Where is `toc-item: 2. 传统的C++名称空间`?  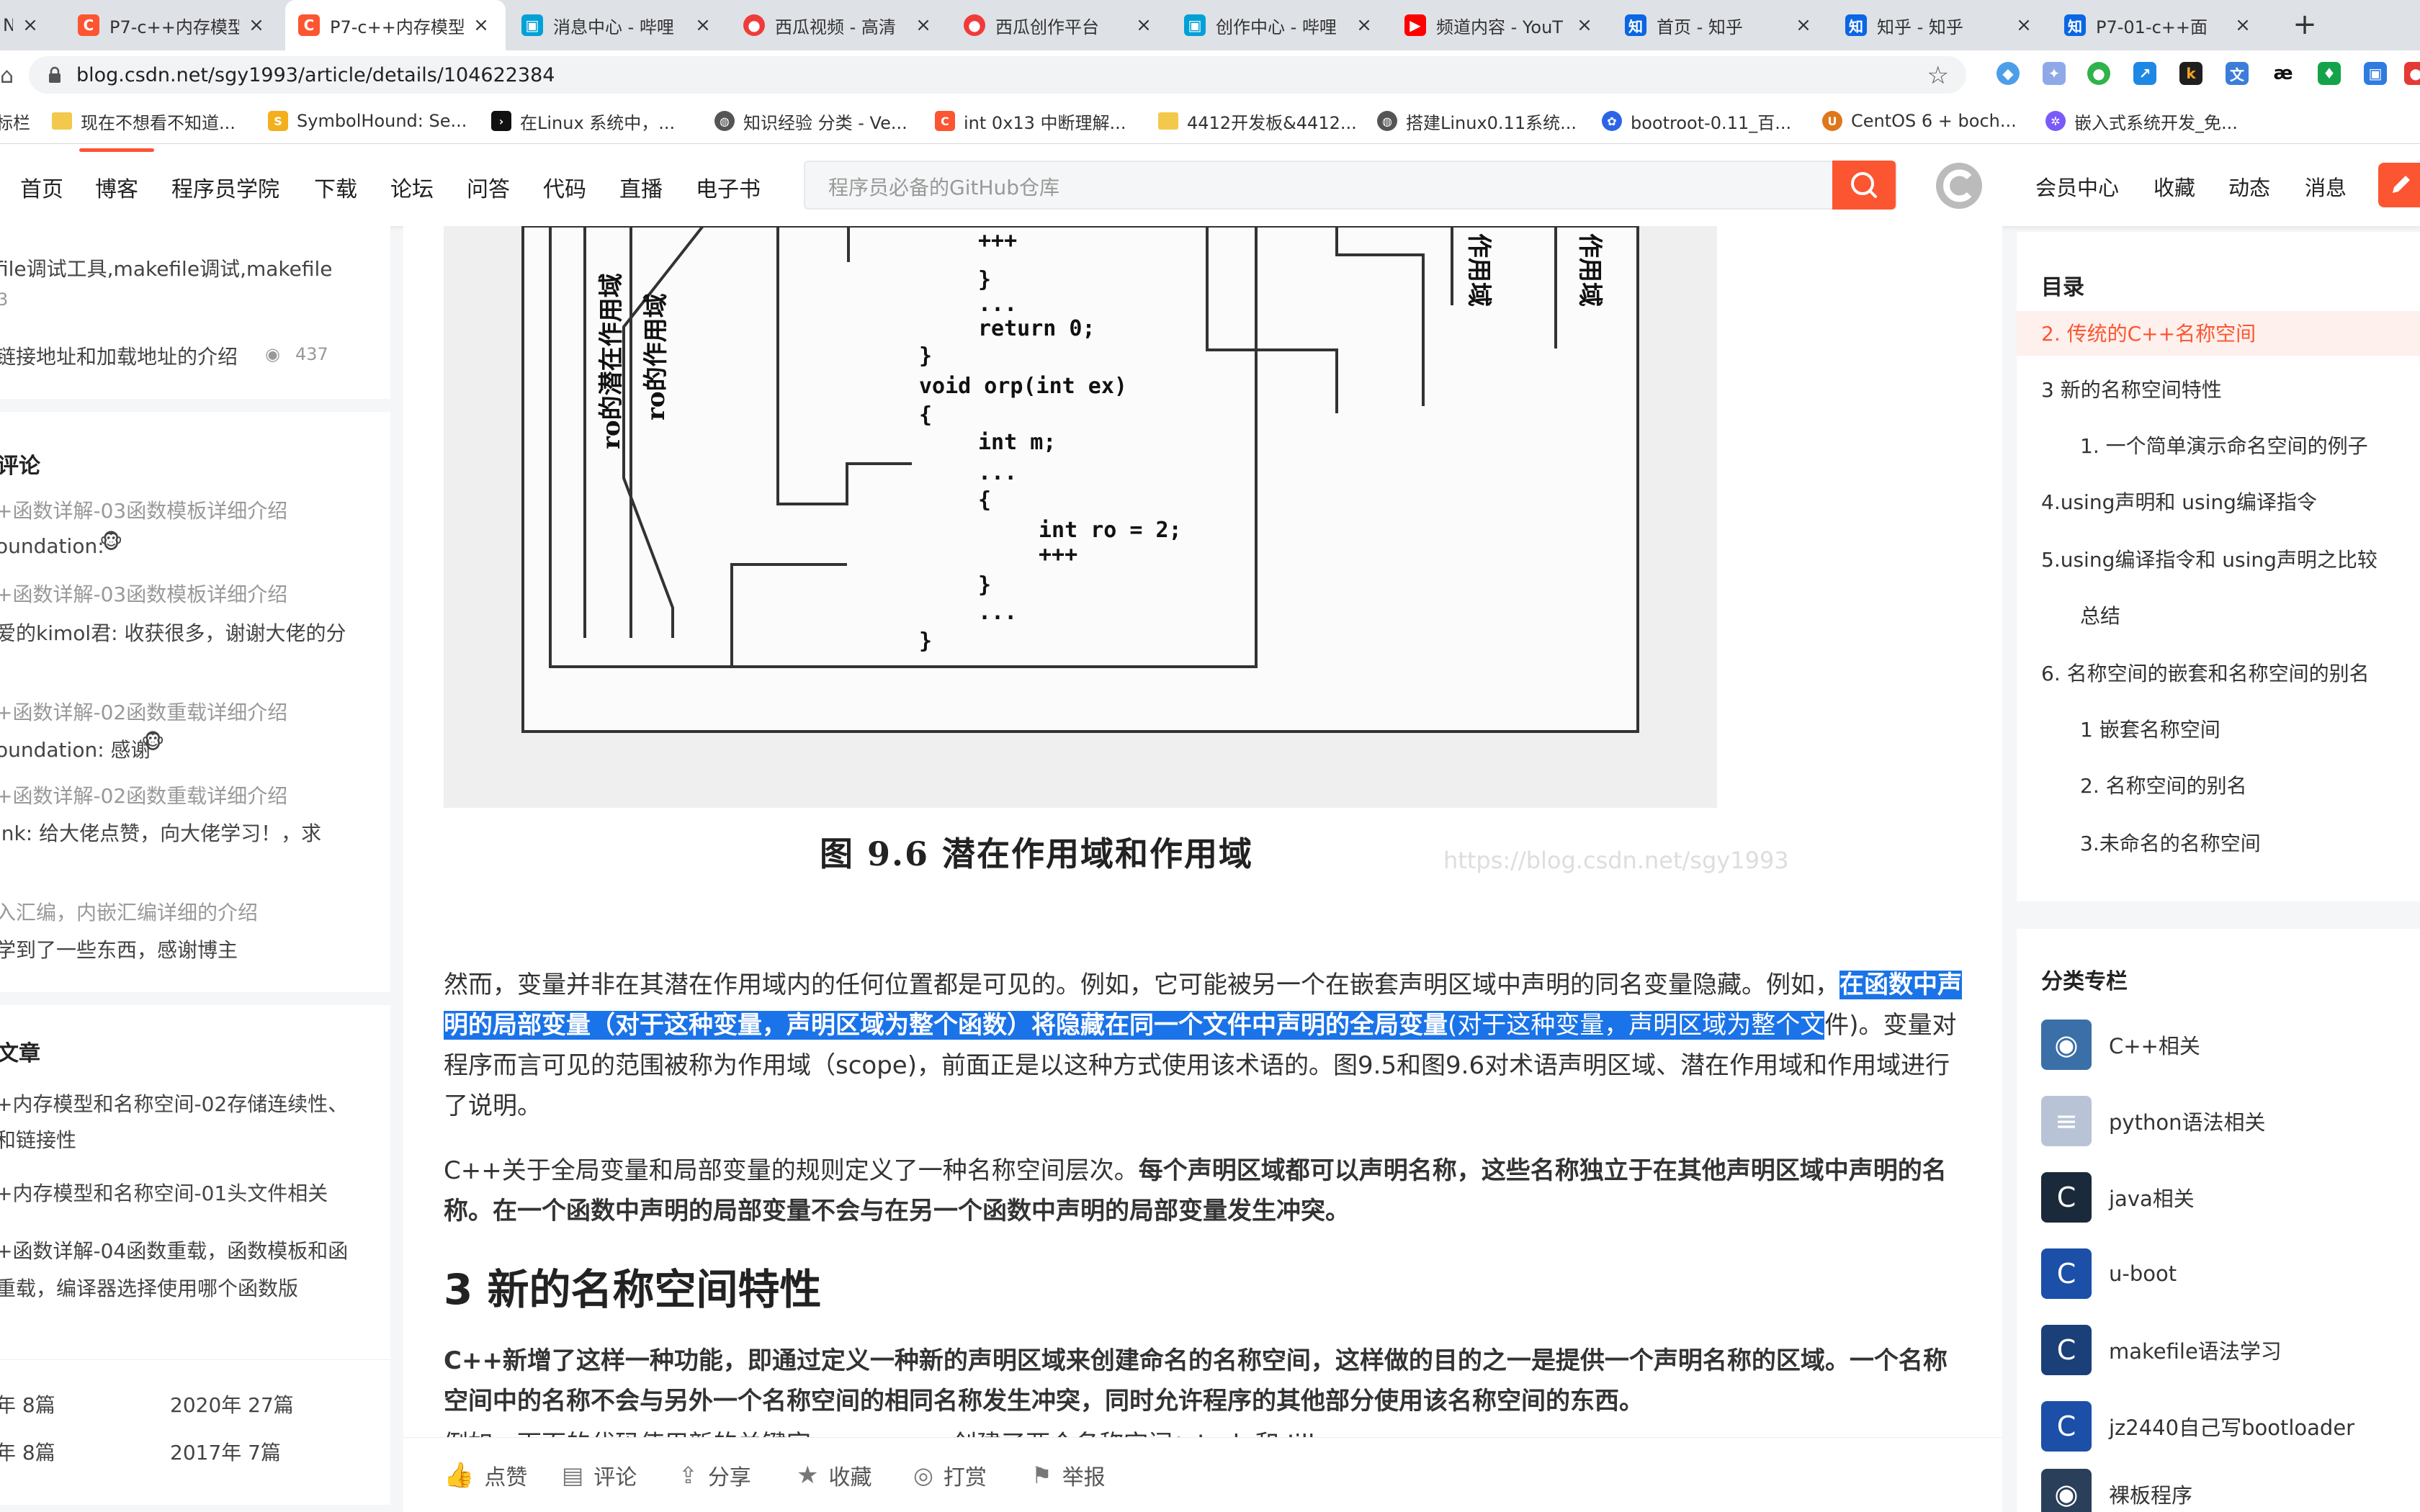
toc-item: 2. 传统的C++名称空间 is located at coordinates (2148, 332).